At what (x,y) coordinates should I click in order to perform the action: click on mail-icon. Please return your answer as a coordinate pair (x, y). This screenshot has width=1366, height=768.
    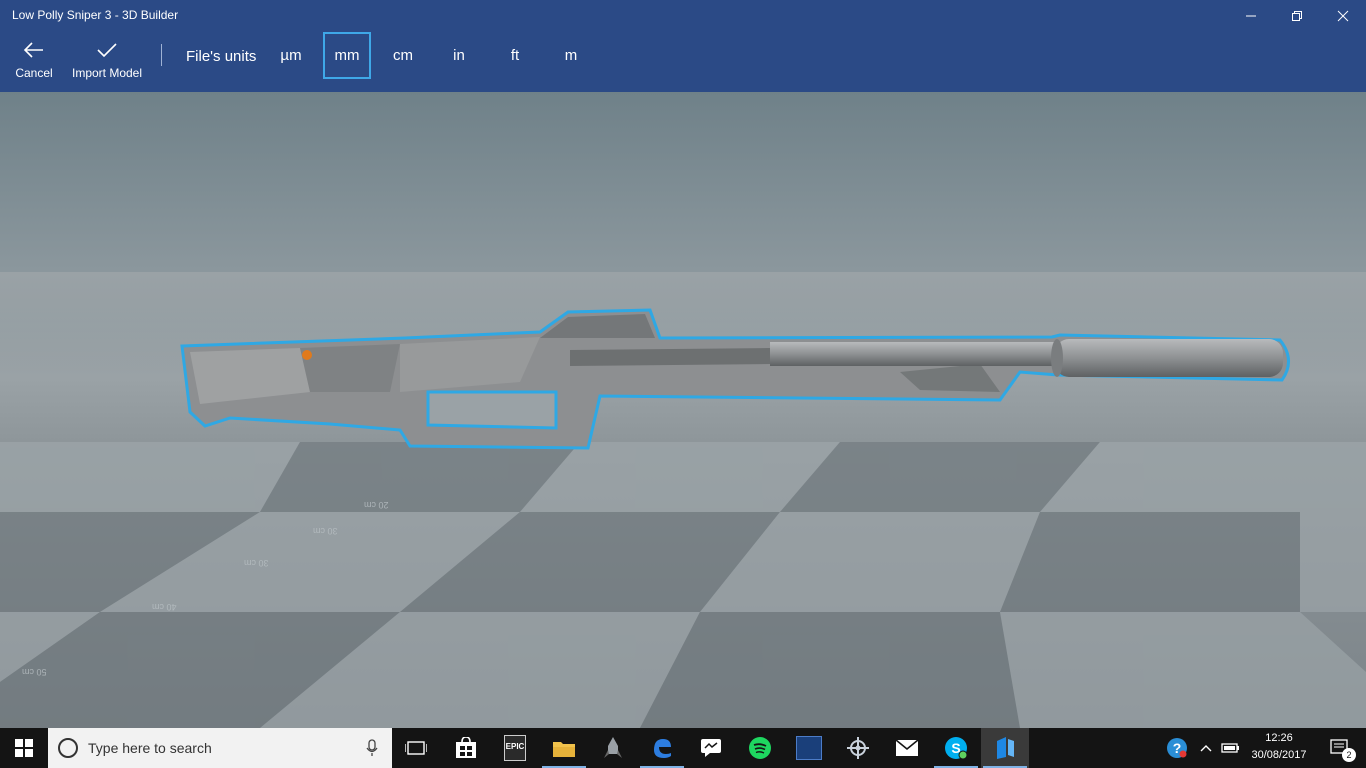
    Looking at the image, I should click on (907, 747).